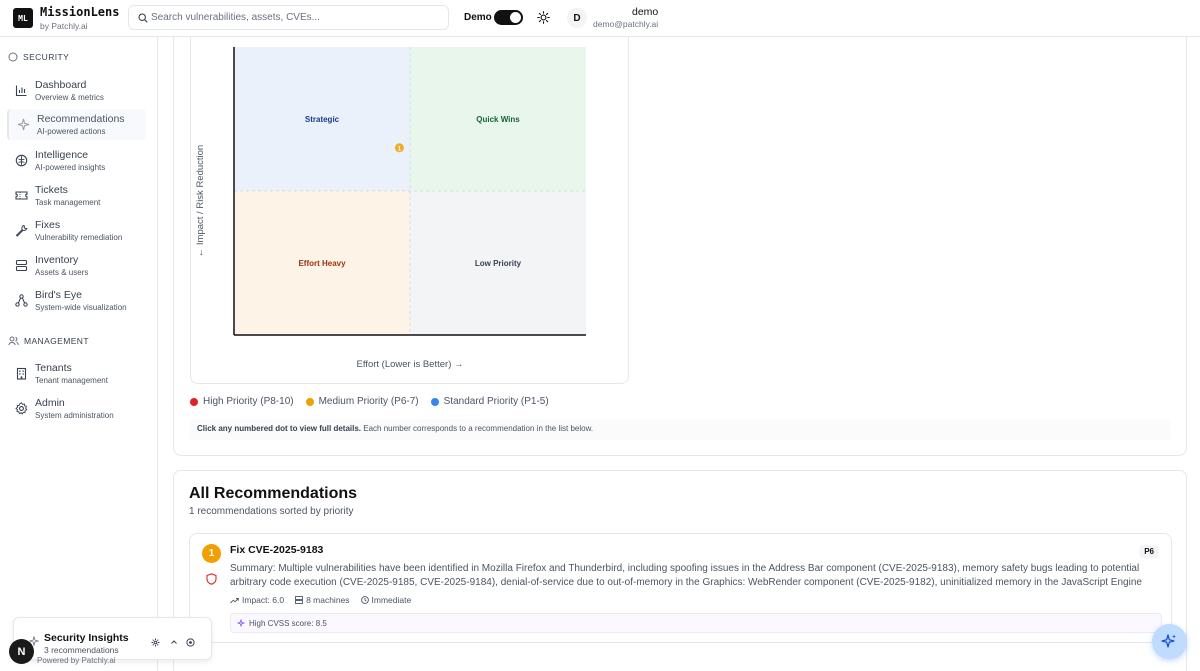 The height and width of the screenshot is (671, 1200). What do you see at coordinates (21, 373) in the screenshot?
I see `building-icon` at bounding box center [21, 373].